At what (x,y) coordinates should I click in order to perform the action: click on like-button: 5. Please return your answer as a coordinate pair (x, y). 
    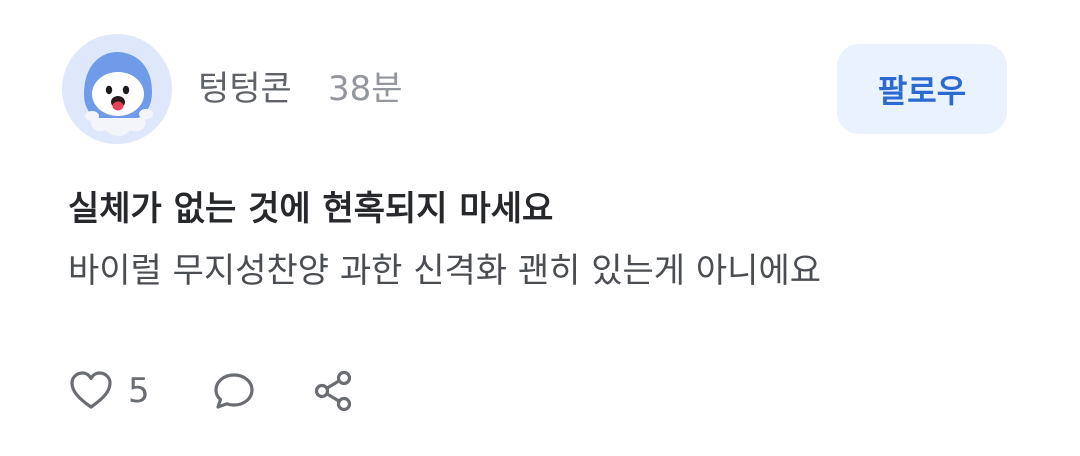
    Looking at the image, I should click on (109, 391).